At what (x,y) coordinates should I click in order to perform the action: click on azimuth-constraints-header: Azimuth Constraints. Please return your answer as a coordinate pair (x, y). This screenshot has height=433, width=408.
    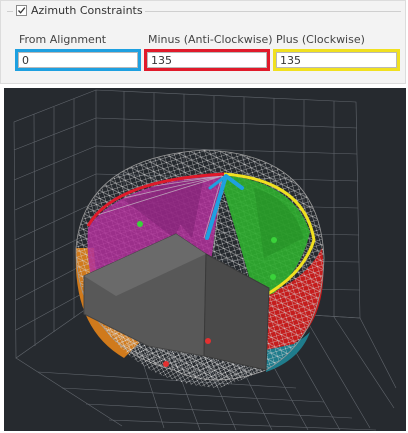
    Looking at the image, I should click on (79, 10).